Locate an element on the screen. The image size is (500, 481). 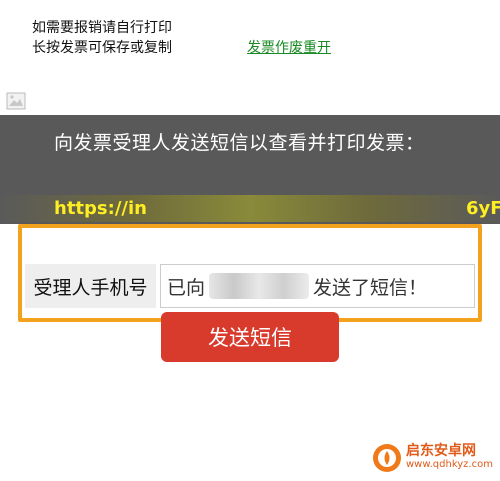
send-sms-button: 发送短信 is located at coordinates (250, 337).